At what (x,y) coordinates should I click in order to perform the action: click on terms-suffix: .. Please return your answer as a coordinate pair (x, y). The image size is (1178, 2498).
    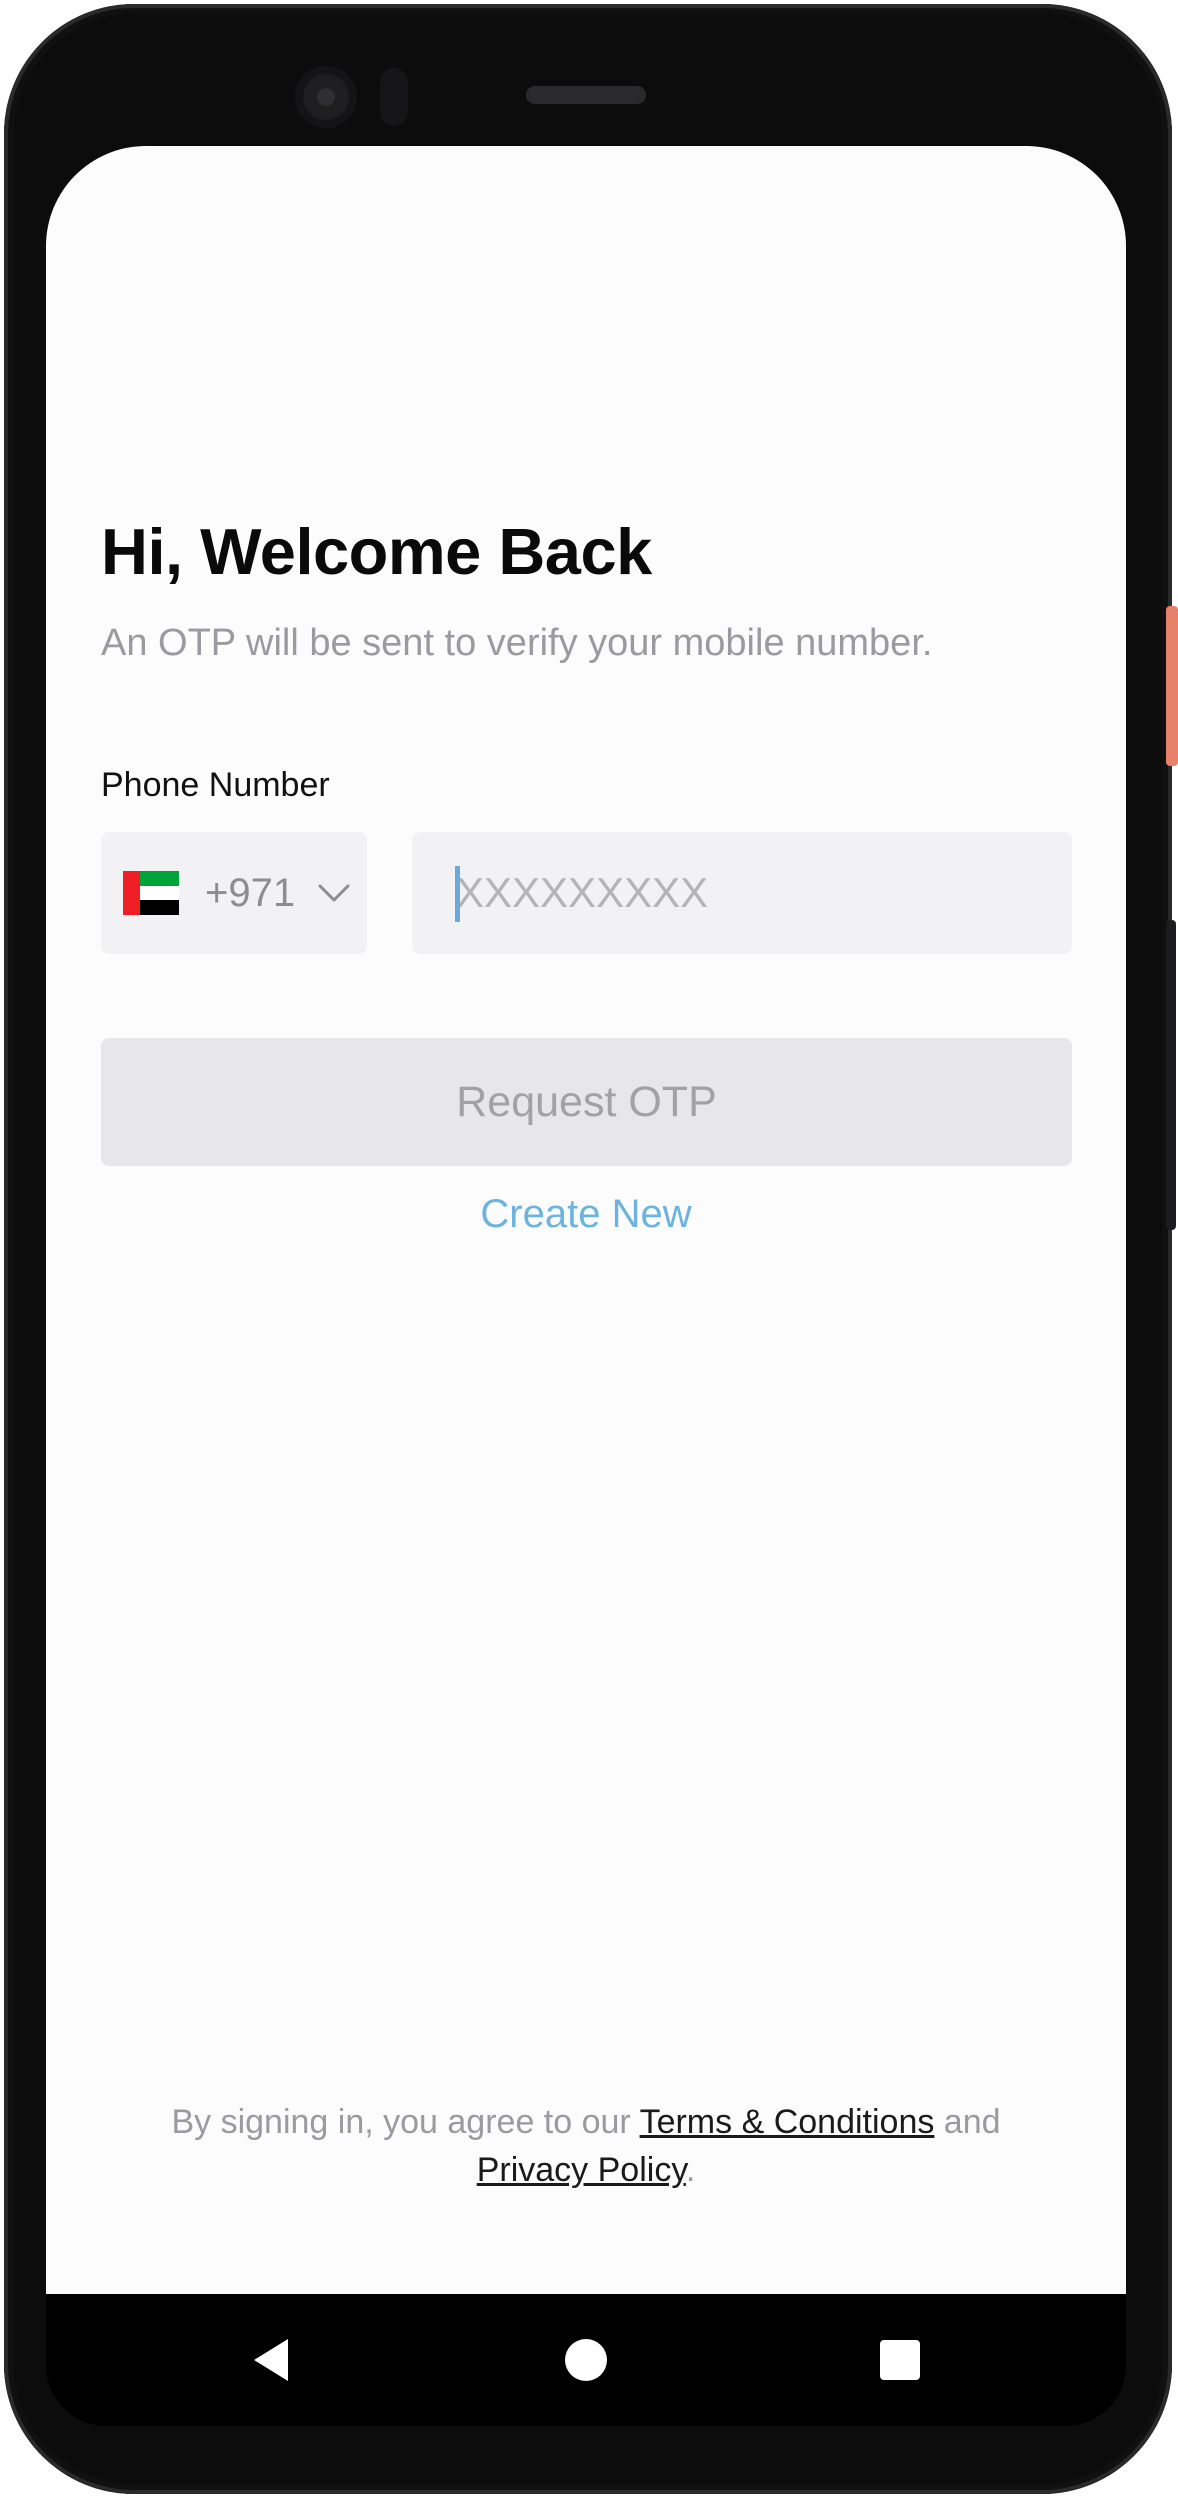
    Looking at the image, I should click on (690, 2170).